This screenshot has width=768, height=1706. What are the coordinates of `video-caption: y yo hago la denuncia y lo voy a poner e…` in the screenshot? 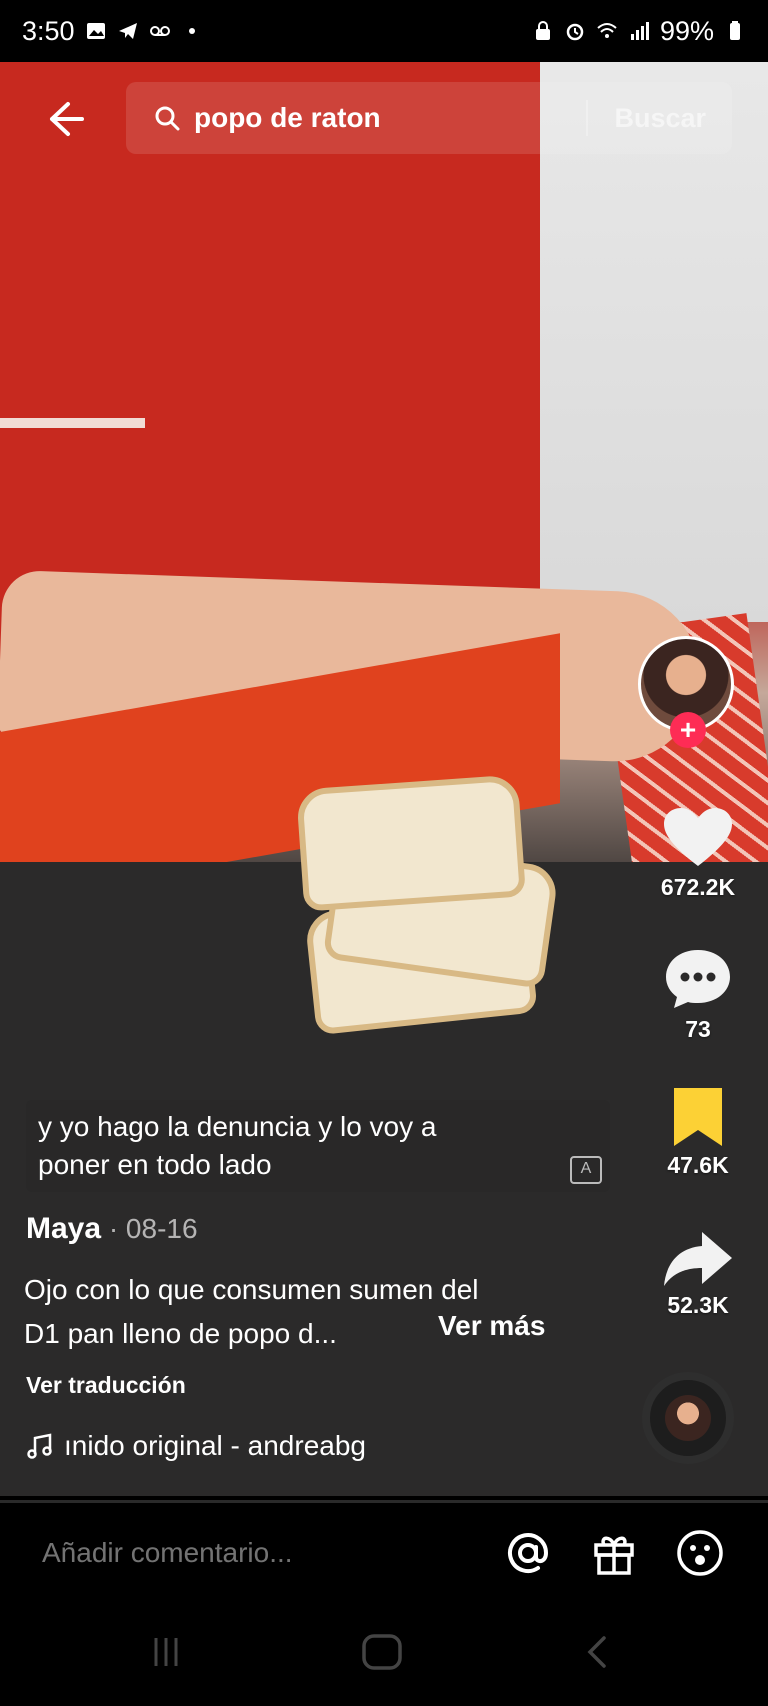 It's located at (318, 1146).